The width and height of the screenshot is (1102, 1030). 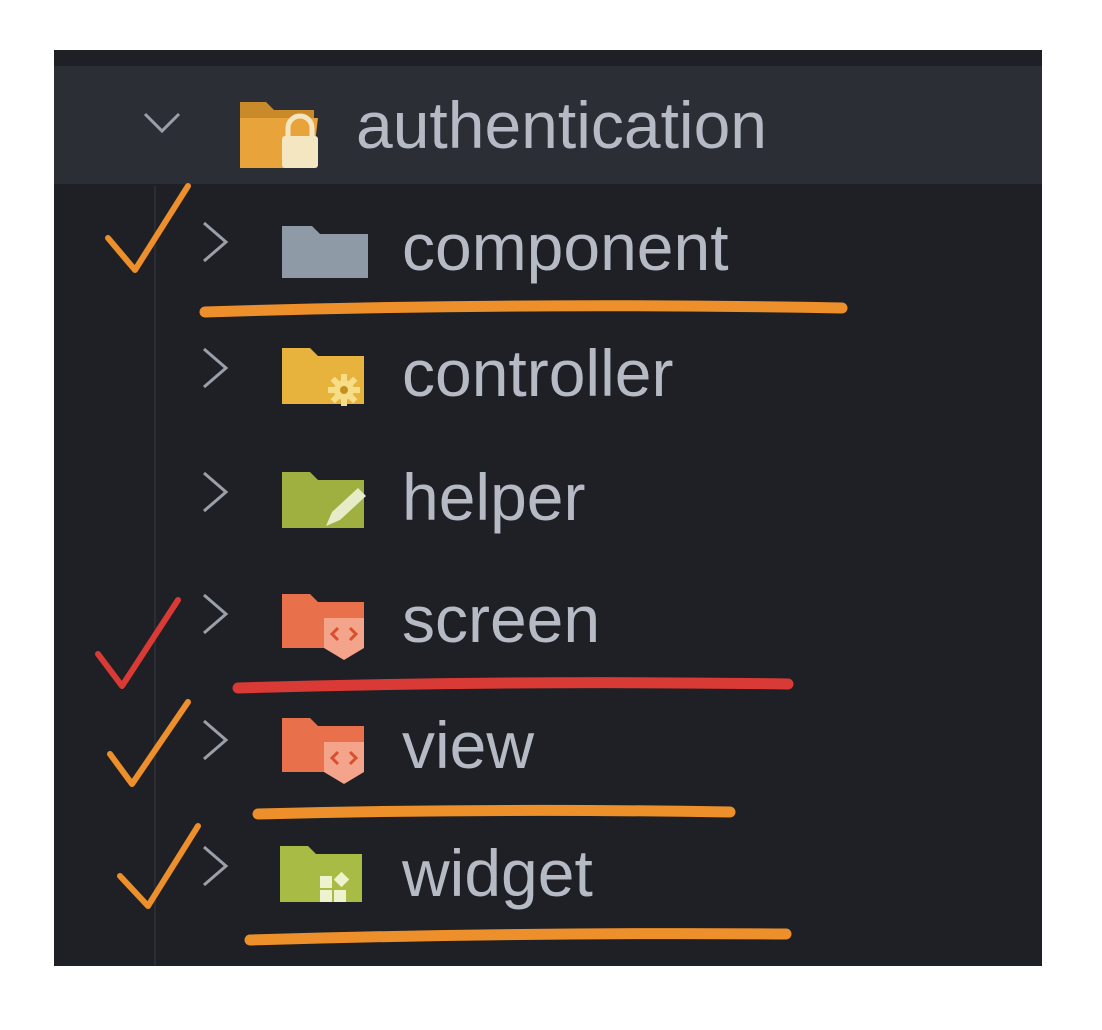 I want to click on tree-item-label: component, so click(x=565, y=247).